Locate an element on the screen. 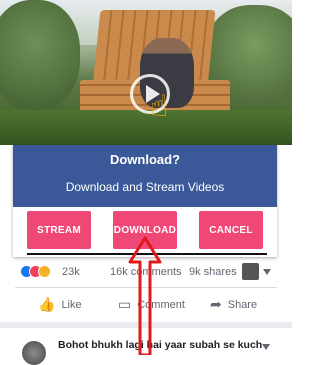 This screenshot has height=365, width=320. dialog-title: Download? is located at coordinates (145, 159).